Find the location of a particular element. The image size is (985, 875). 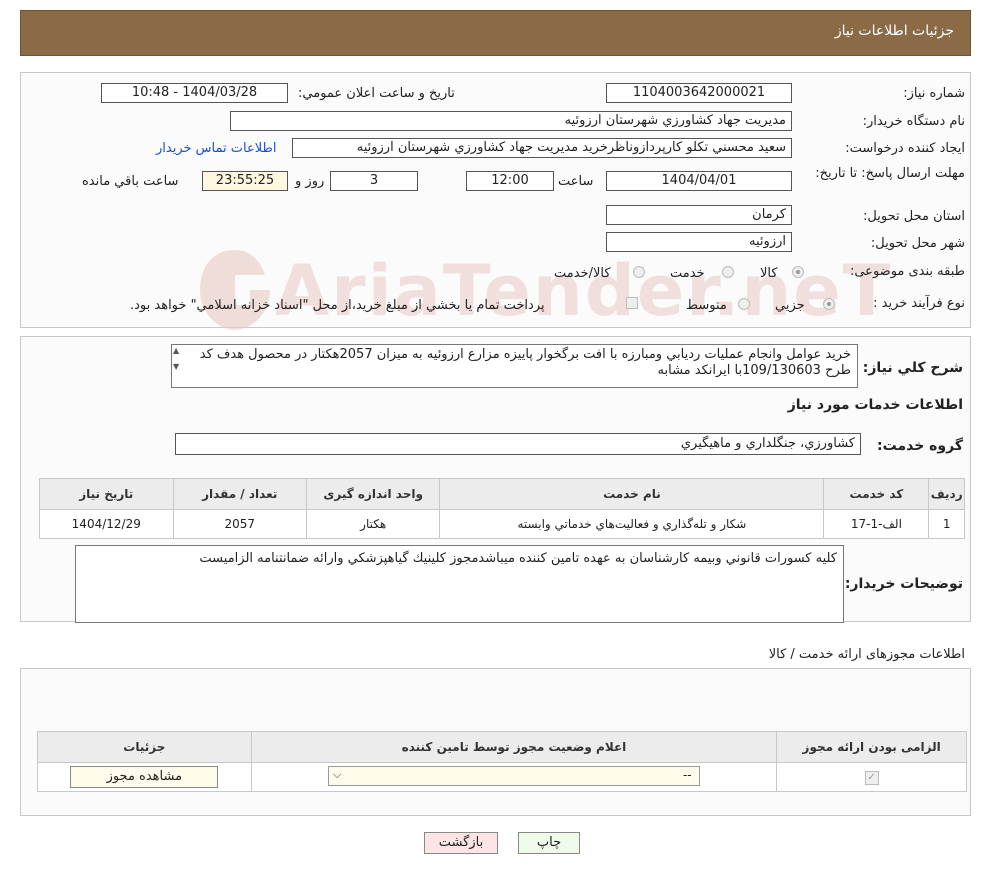

deadline-label: مهلت ارسال پاسخ: تا تاریخ: is located at coordinates (890, 173).